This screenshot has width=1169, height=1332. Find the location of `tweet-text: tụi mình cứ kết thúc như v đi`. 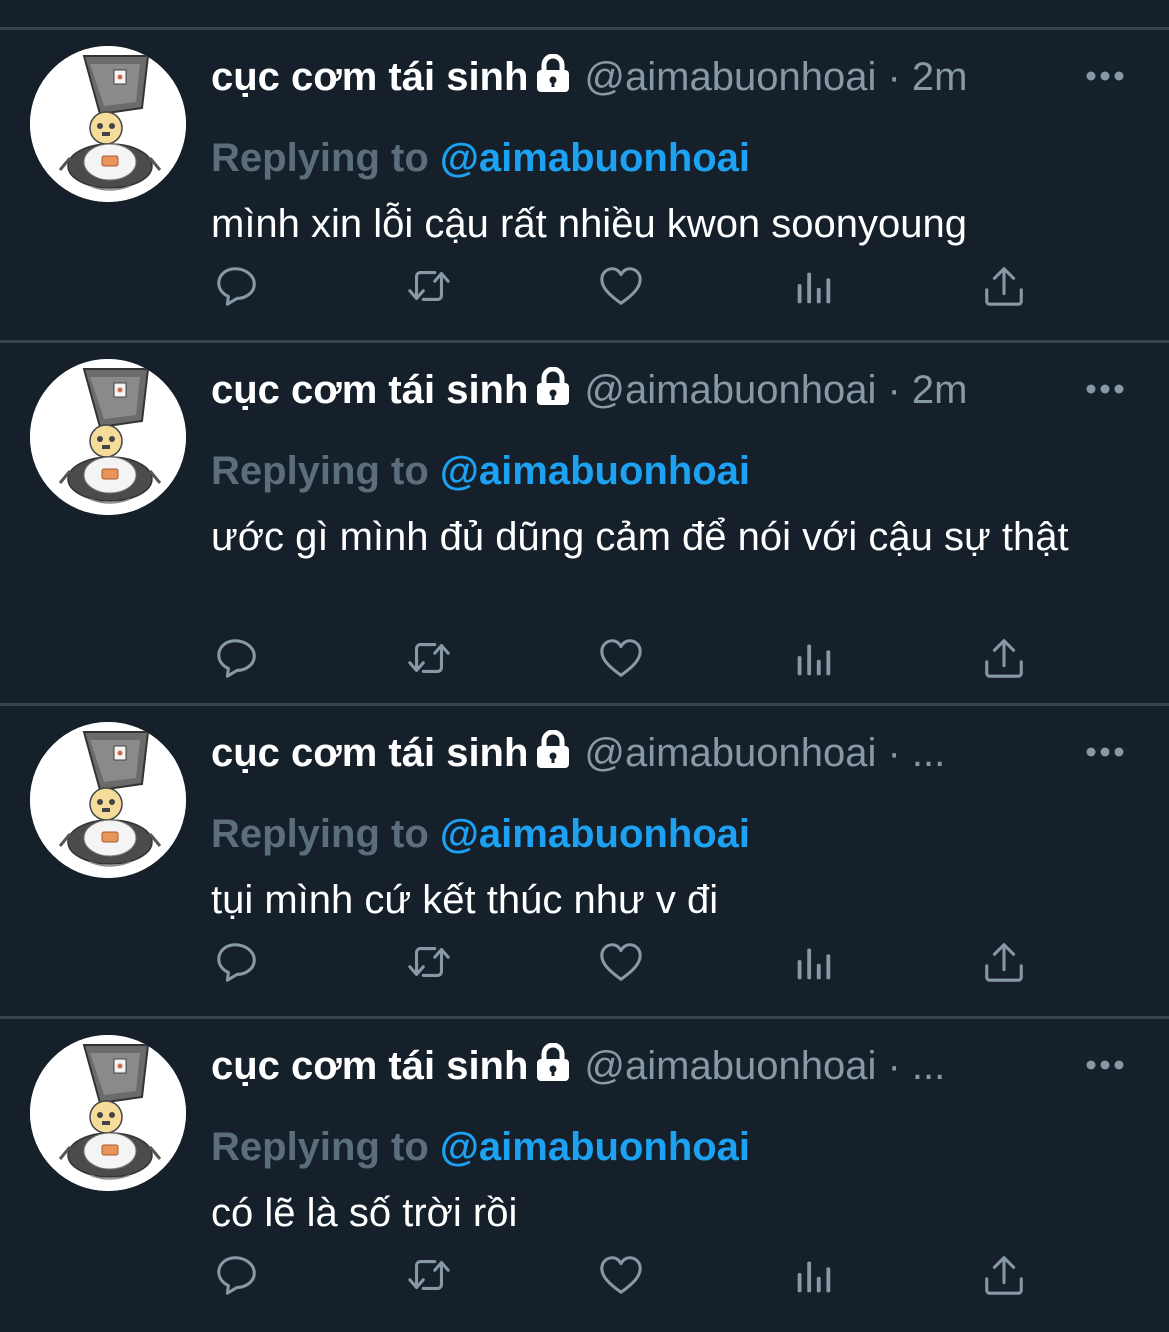

tweet-text: tụi mình cứ kết thúc như v đi is located at coordinates (465, 900).